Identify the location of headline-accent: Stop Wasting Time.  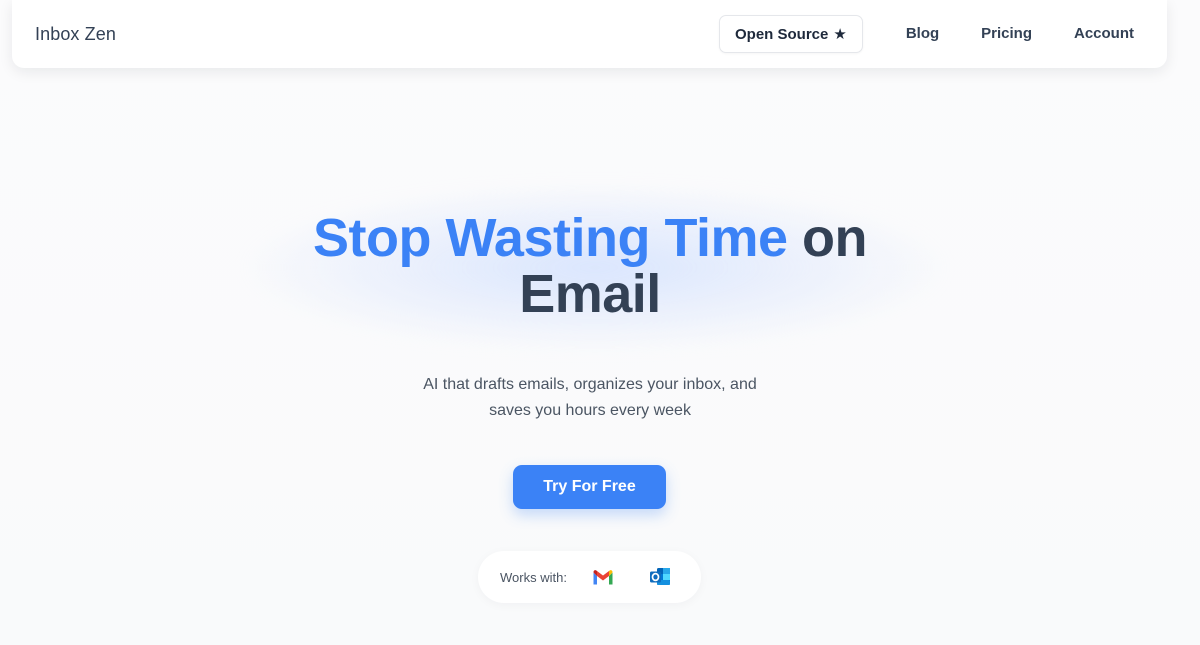
(550, 238).